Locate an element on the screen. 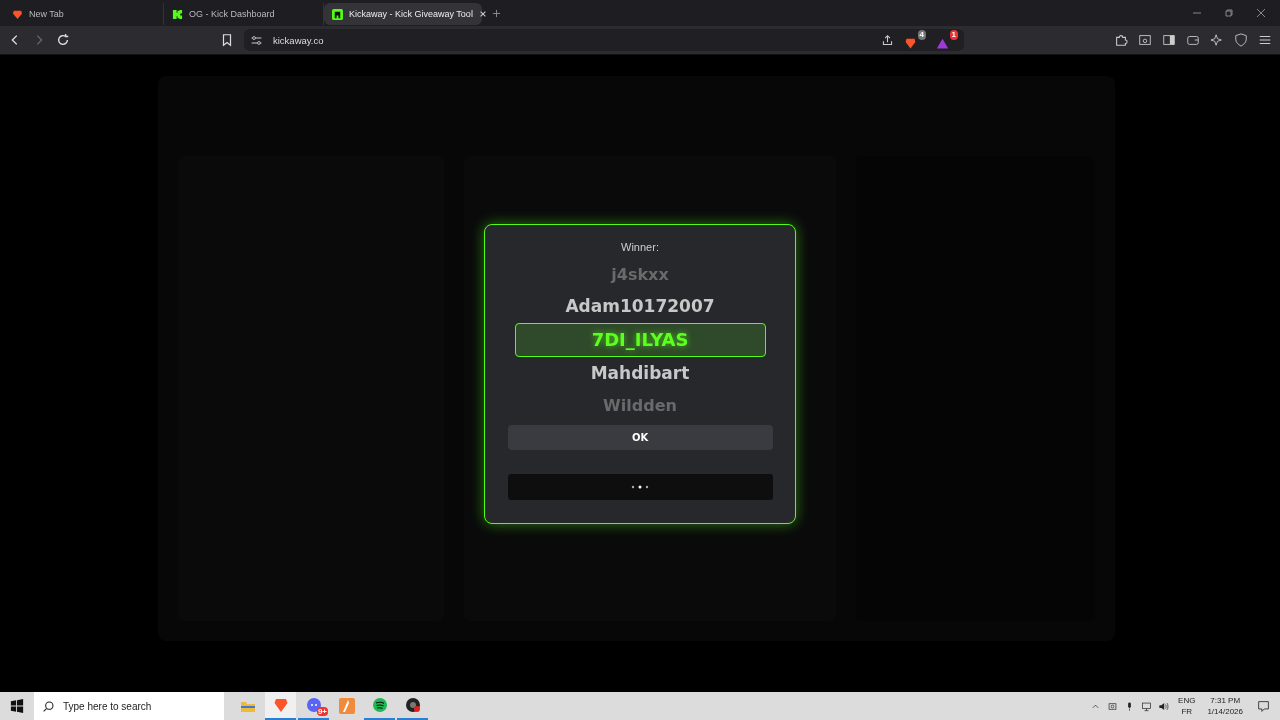 The image size is (1280, 720). clock: 7:31 PM 1/14/2026 is located at coordinates (1225, 706).